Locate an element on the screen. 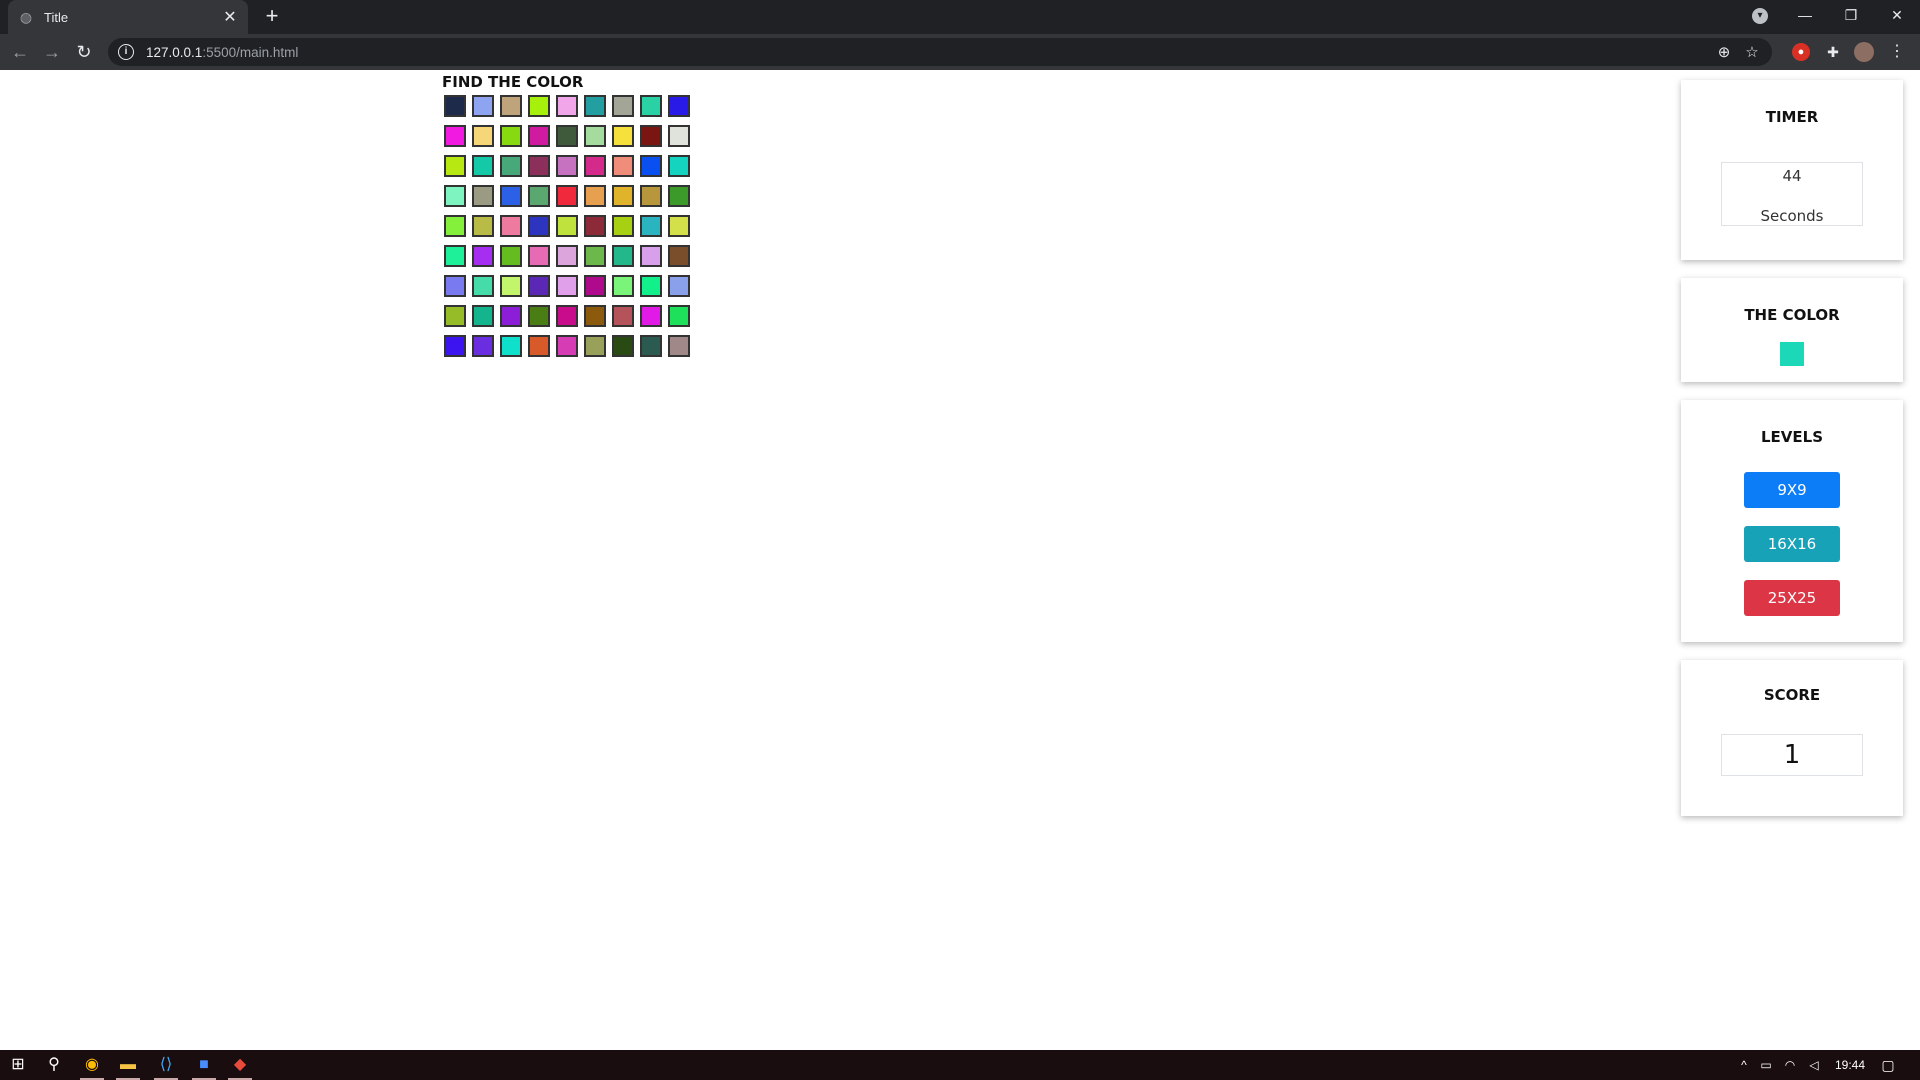  address-bar: i 127.0.0.1:5500/main.html ⊕ ☆ is located at coordinates (940, 52).